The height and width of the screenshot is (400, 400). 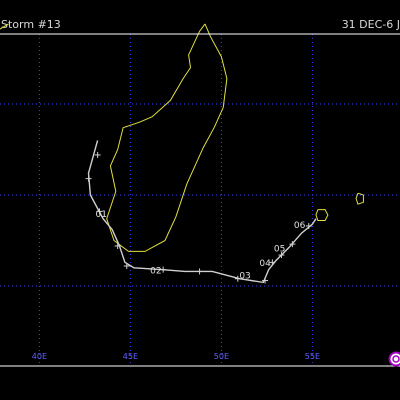 I want to click on copyright-circle-icon, so click(x=394, y=359).